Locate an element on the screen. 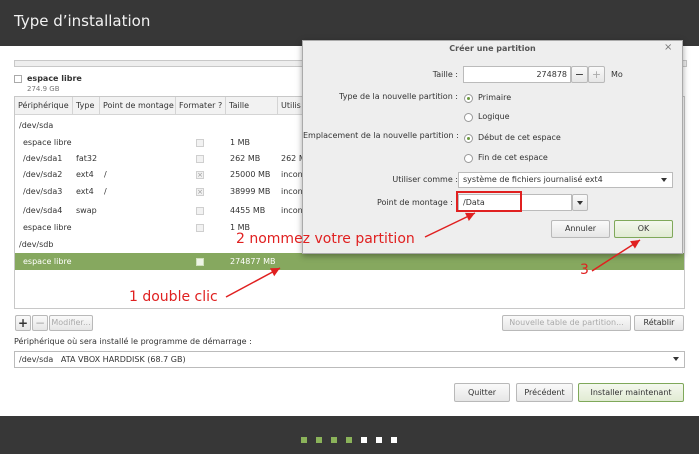  annotation-step-1: 1 double clic is located at coordinates (173, 297).